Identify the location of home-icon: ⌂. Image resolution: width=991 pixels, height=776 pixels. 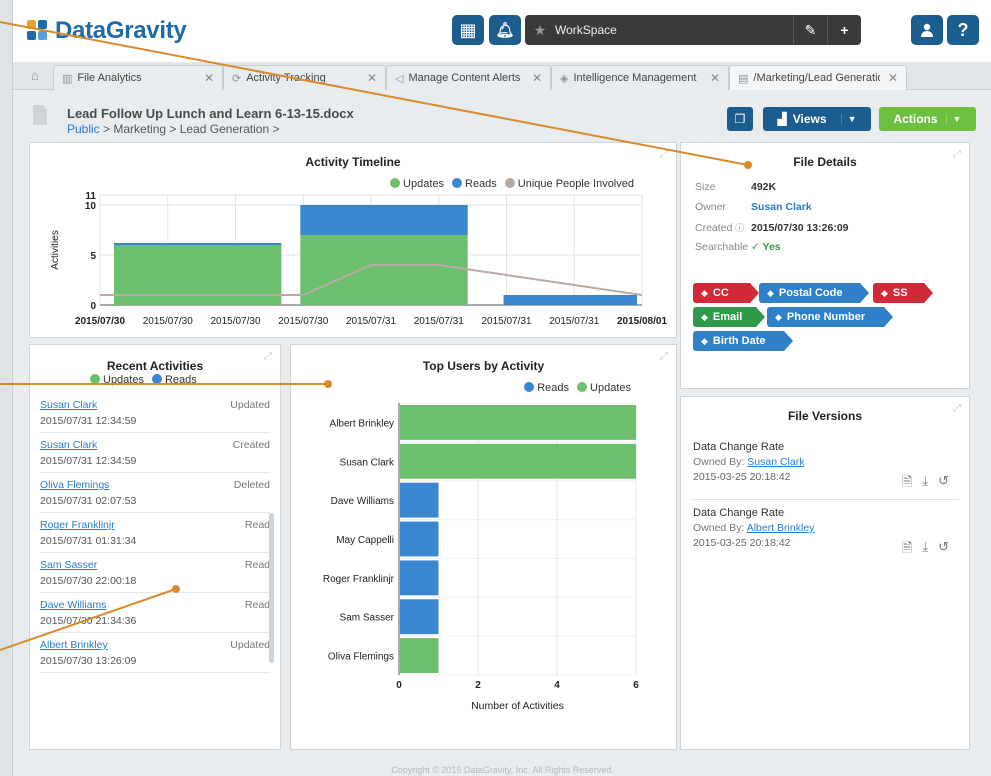
(38, 75).